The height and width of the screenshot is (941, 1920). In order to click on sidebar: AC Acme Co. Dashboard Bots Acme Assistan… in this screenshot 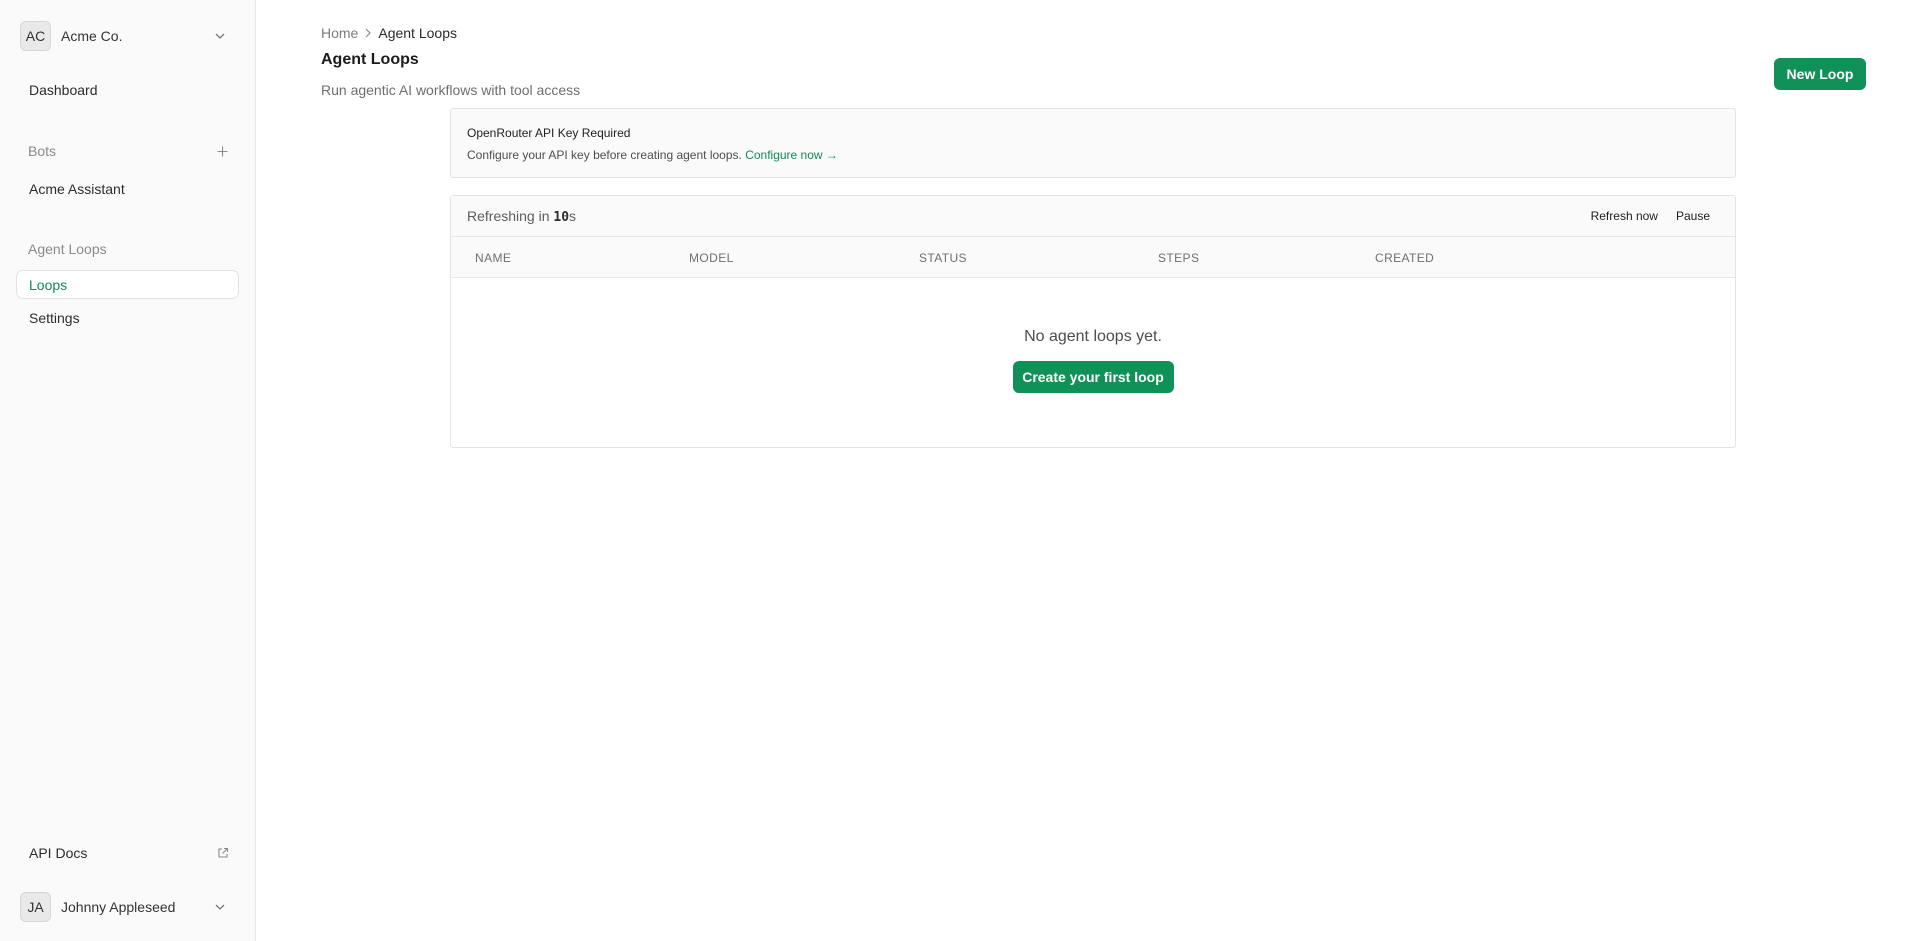, I will do `click(128, 470)`.